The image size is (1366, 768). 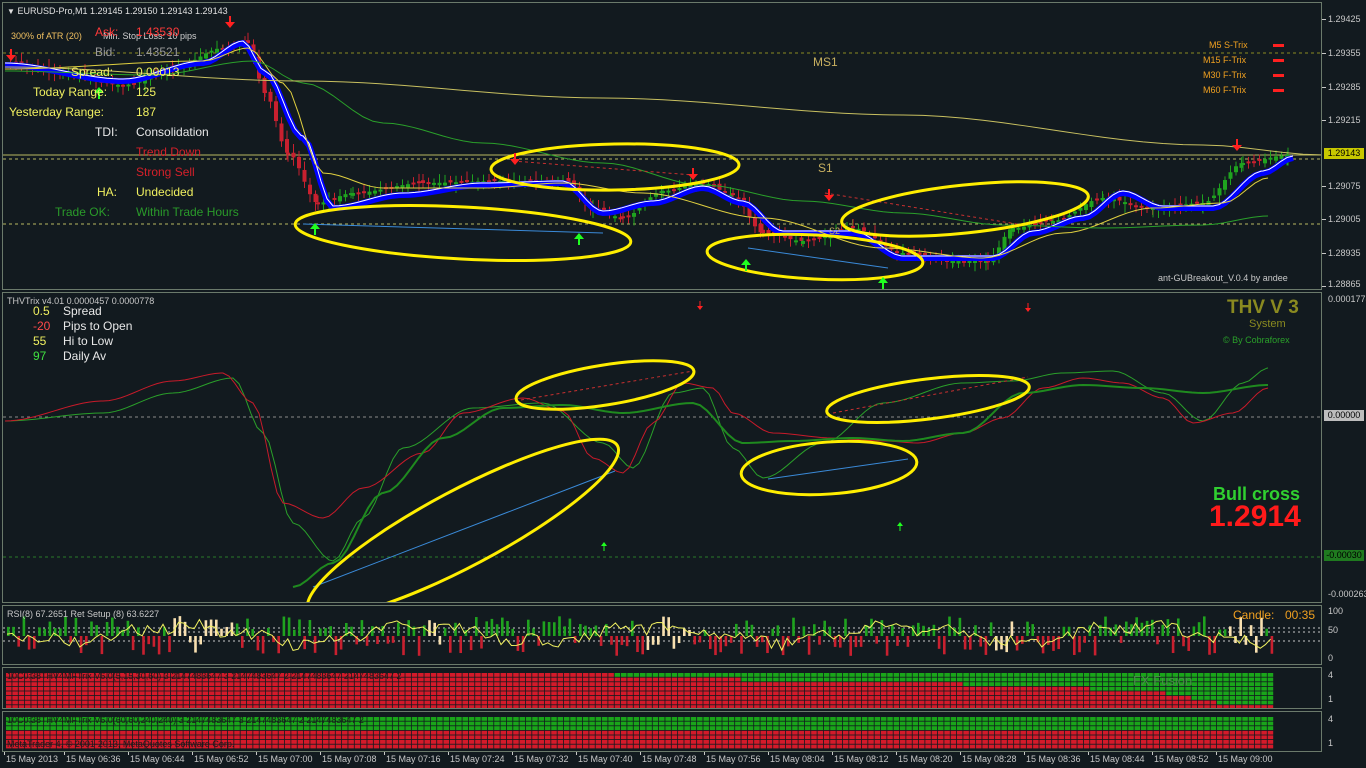 What do you see at coordinates (1344, 120) in the screenshot?
I see `price-tick: 1.29215` at bounding box center [1344, 120].